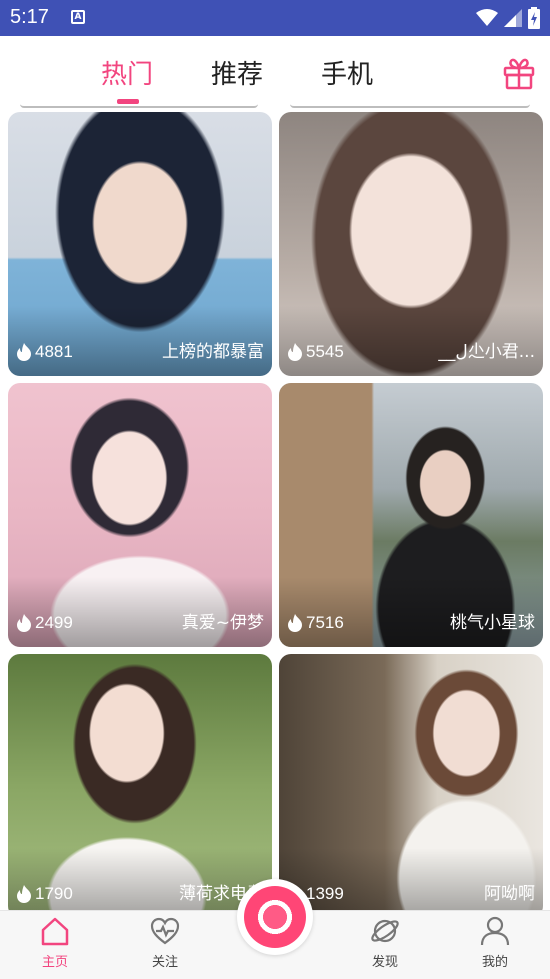  What do you see at coordinates (513, 18) in the screenshot?
I see `signal-icon` at bounding box center [513, 18].